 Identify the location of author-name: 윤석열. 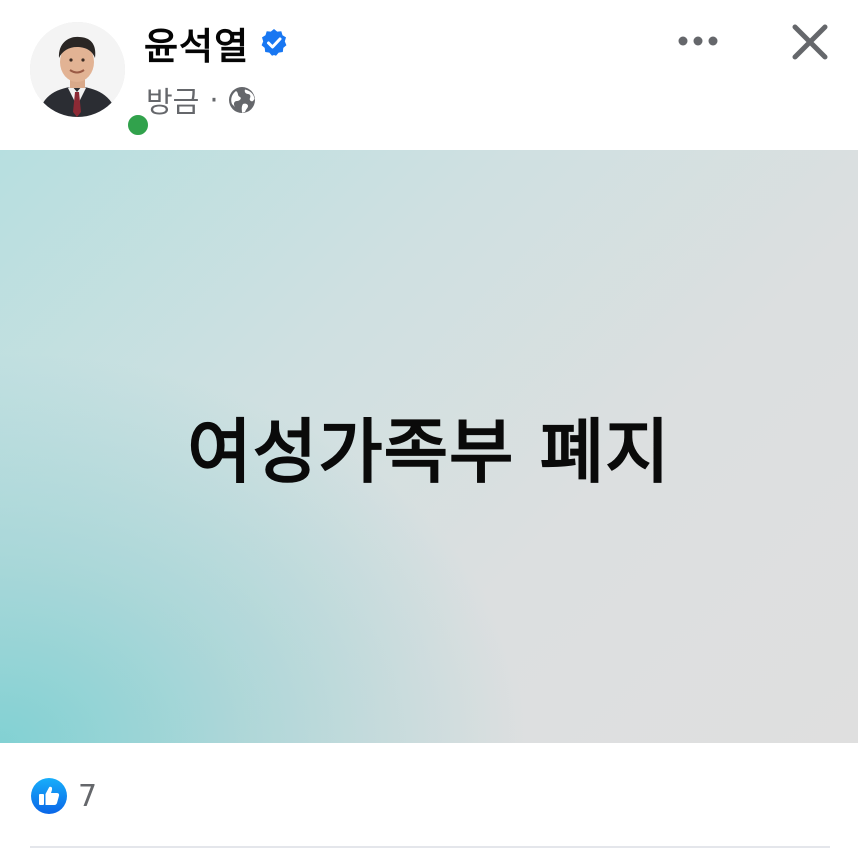
(196, 43).